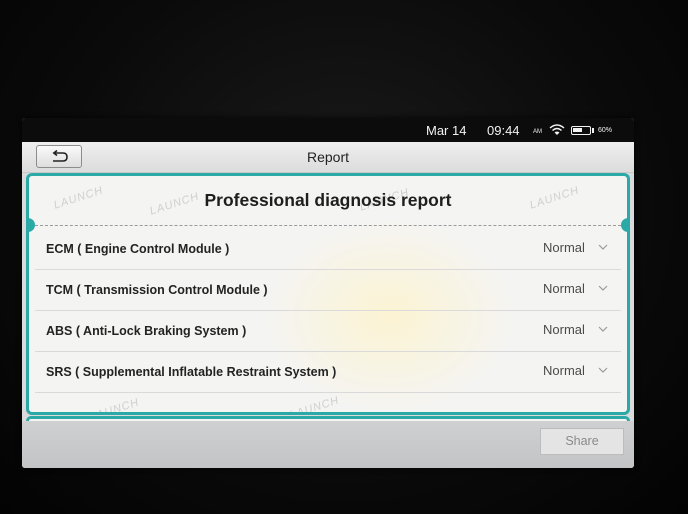 The width and height of the screenshot is (688, 514). What do you see at coordinates (446, 130) in the screenshot?
I see `status-date: Mar 14` at bounding box center [446, 130].